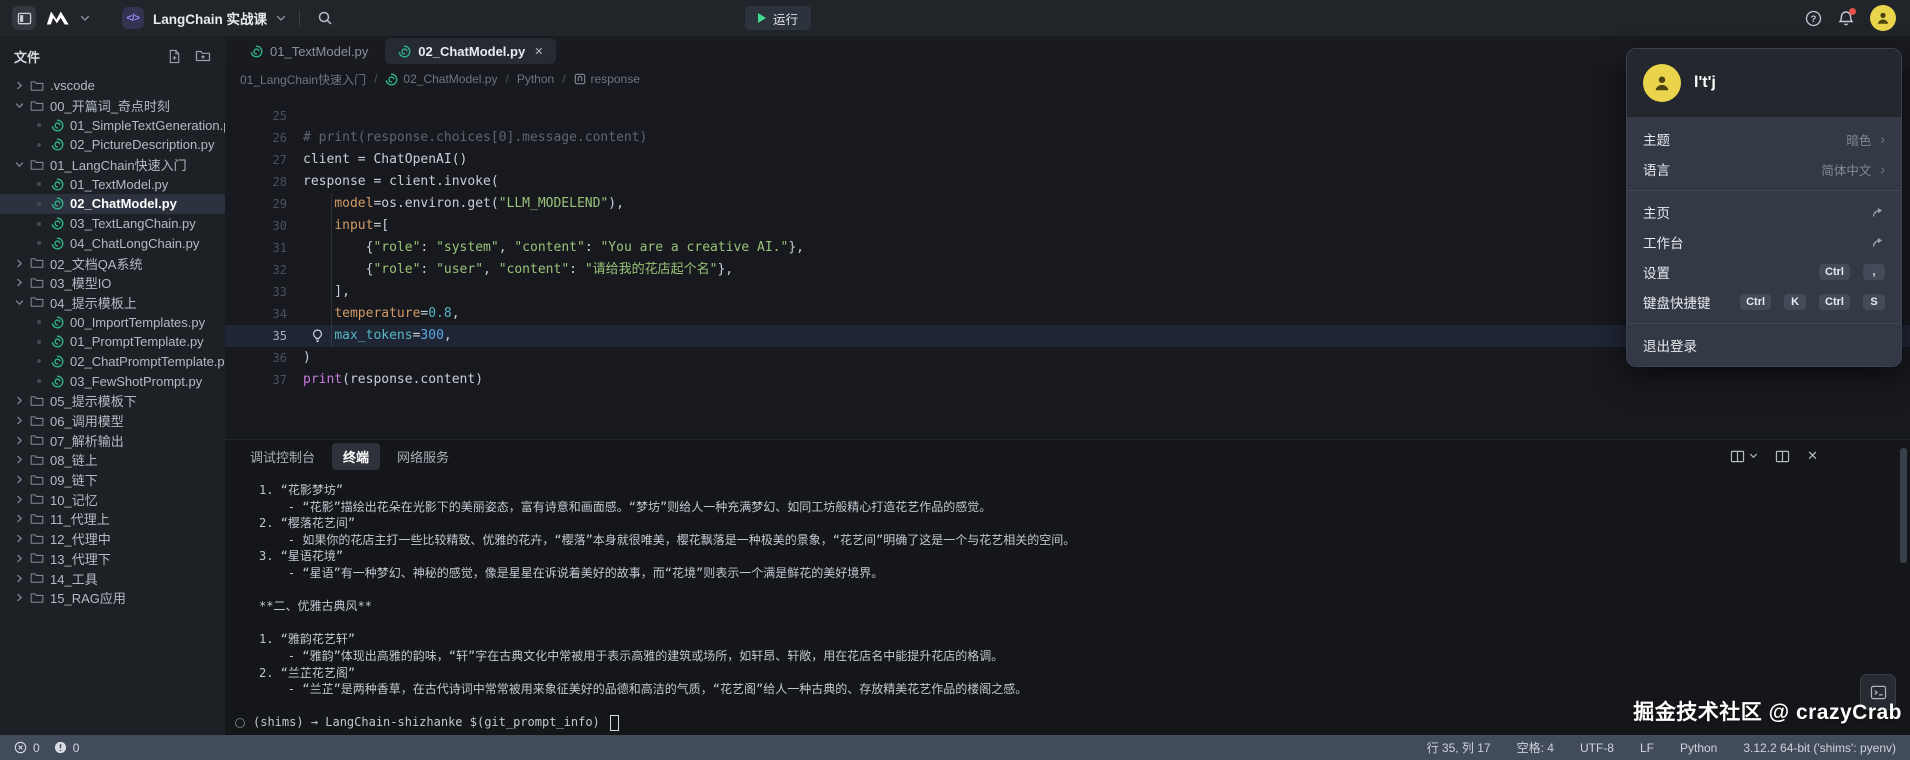 The image size is (1910, 760). I want to click on tree-item: 02_ChatModel.py, so click(112, 204).